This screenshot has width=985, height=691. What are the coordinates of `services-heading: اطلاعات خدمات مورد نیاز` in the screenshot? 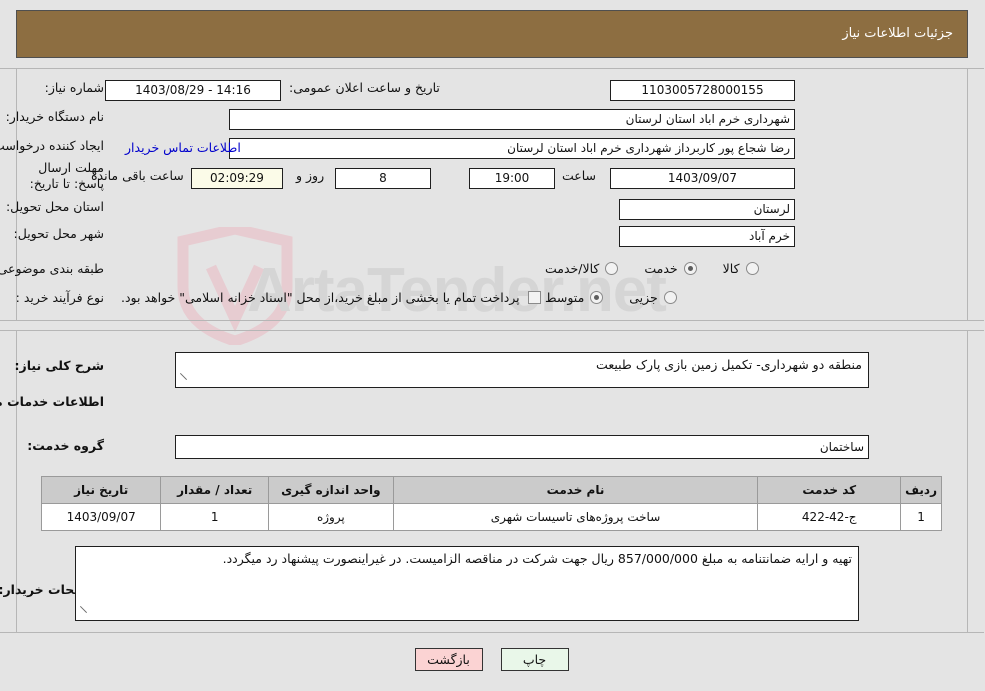 It's located at (52, 401).